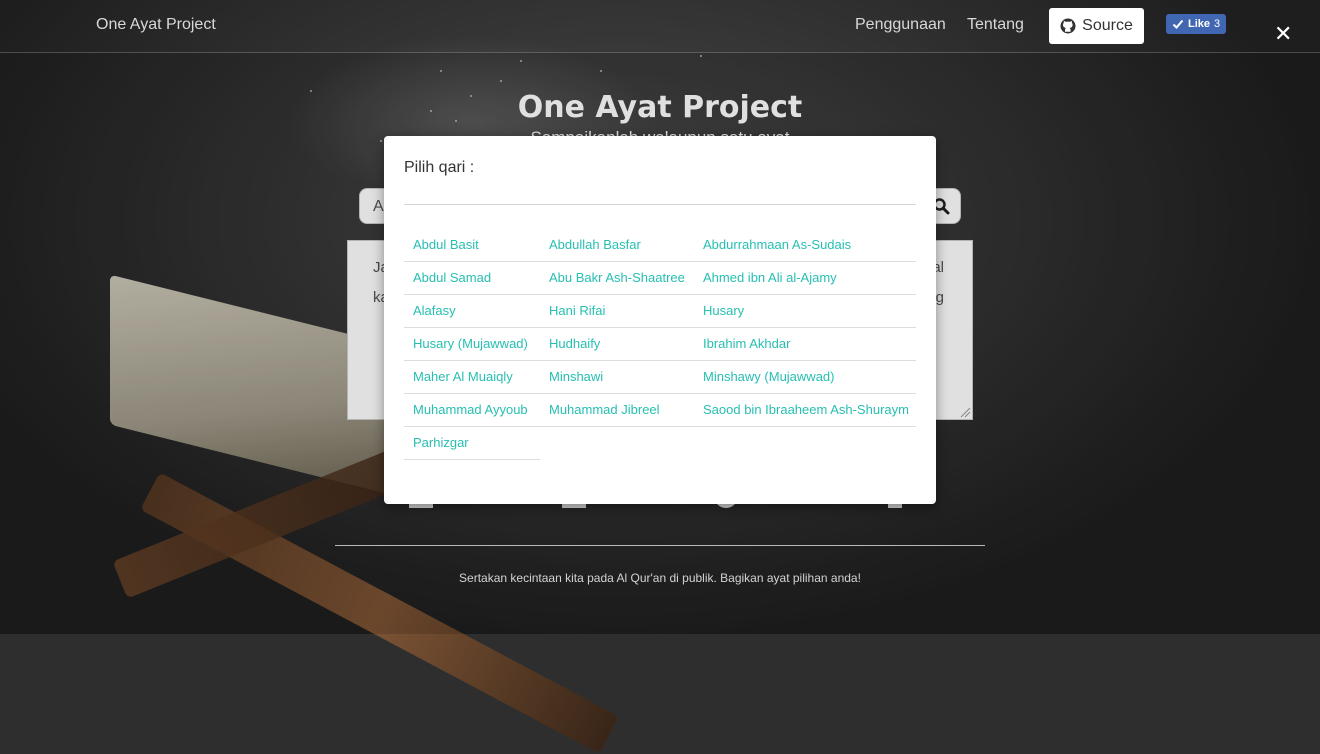 The image size is (1320, 754). I want to click on qari-option: Husary, so click(723, 310).